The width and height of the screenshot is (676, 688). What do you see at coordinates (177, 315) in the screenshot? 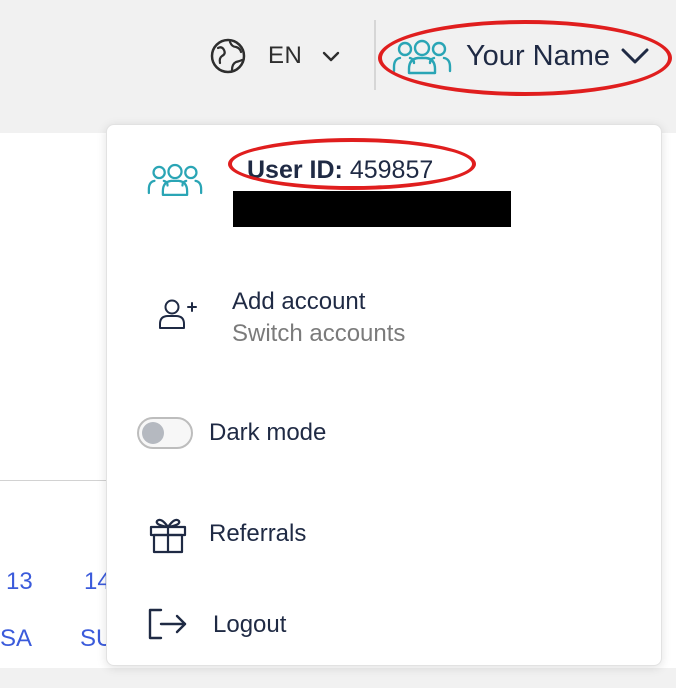
I see `add-user-icon` at bounding box center [177, 315].